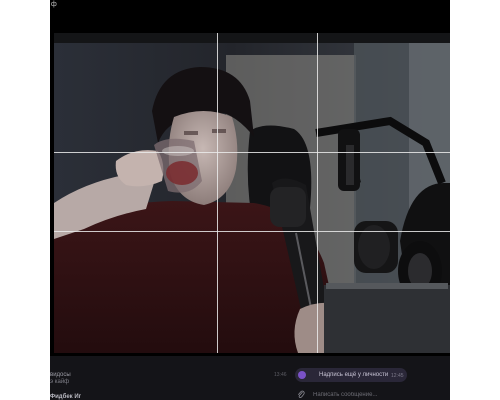  Describe the element at coordinates (250, 15) in the screenshot. I see `title-bar: ф` at that location.